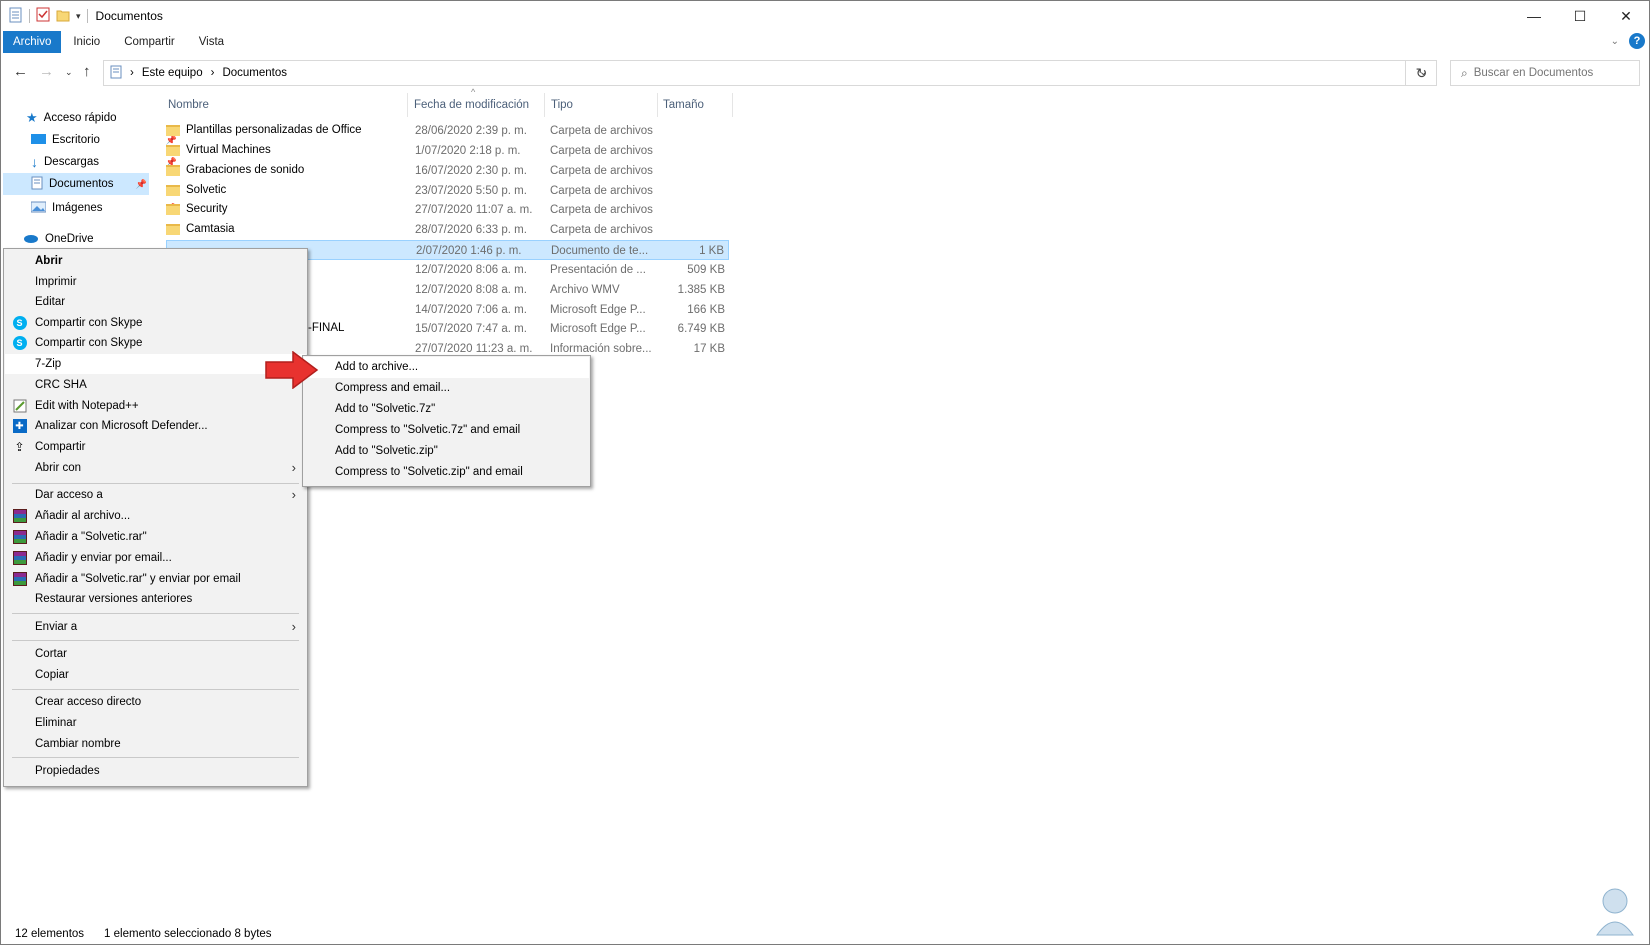  Describe the element at coordinates (100, 118) in the screenshot. I see `nav-item-acceso-rapido: ★ Acceso rápido` at that location.